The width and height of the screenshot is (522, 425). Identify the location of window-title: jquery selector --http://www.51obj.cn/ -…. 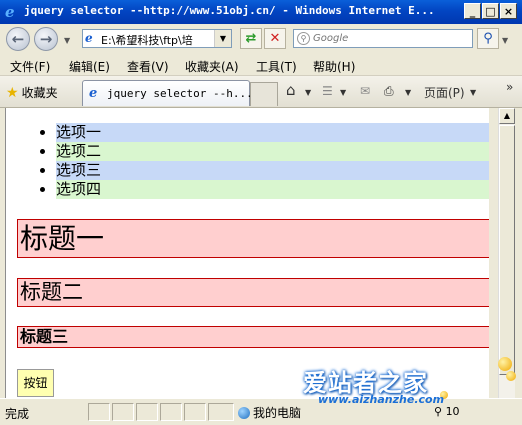
(229, 10).